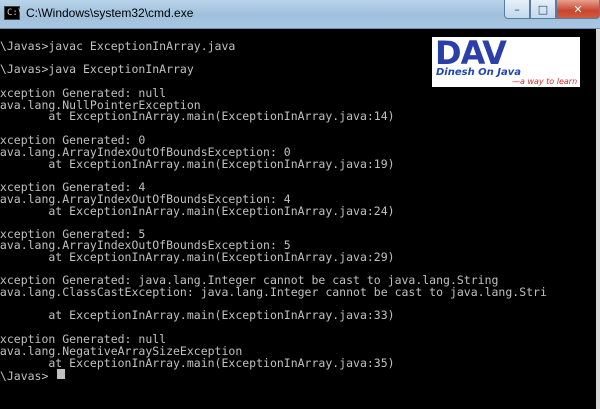  What do you see at coordinates (110, 13) in the screenshot?
I see `window-title: C:\Windows\system32\cmd.exe` at bounding box center [110, 13].